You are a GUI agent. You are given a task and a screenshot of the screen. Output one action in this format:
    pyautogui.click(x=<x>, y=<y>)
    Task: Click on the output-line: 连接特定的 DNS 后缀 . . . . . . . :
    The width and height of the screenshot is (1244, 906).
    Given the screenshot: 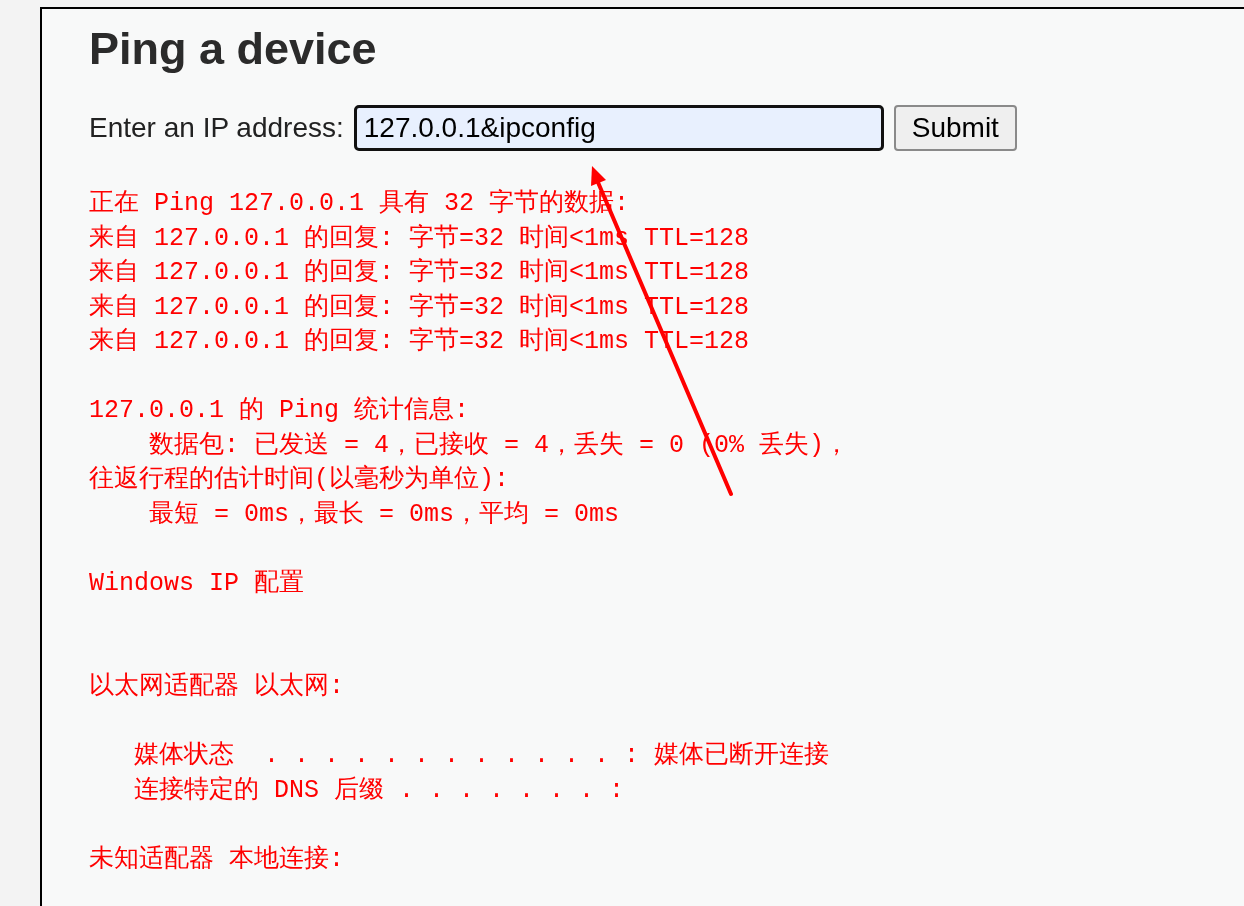 What is the action you would take?
    pyautogui.click(x=379, y=790)
    